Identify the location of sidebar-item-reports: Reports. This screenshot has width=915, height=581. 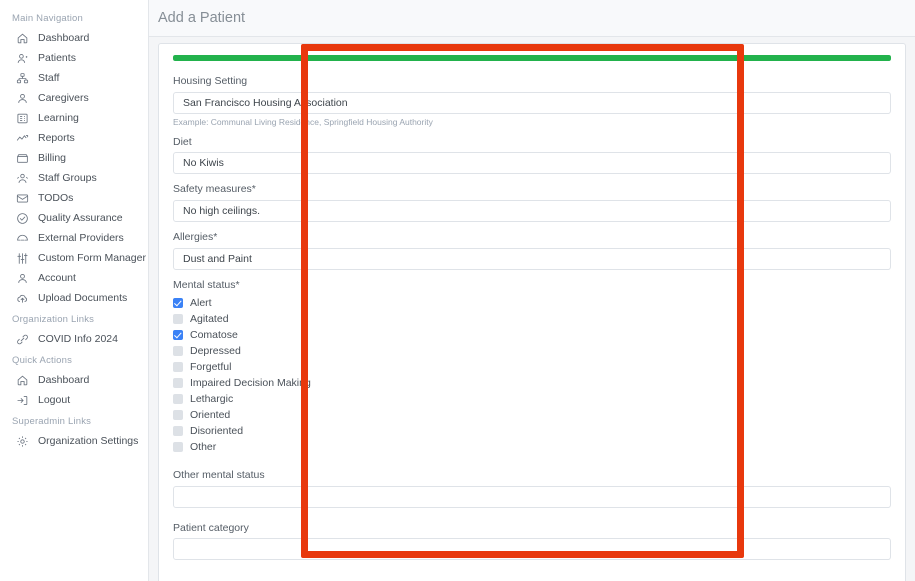
(74, 138).